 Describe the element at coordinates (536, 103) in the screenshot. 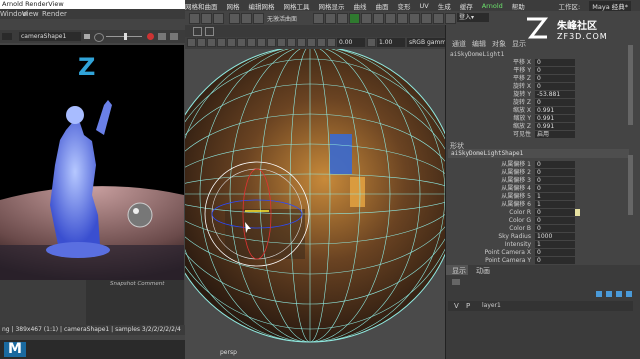

I see `attr-row: 旋转 Z0` at that location.